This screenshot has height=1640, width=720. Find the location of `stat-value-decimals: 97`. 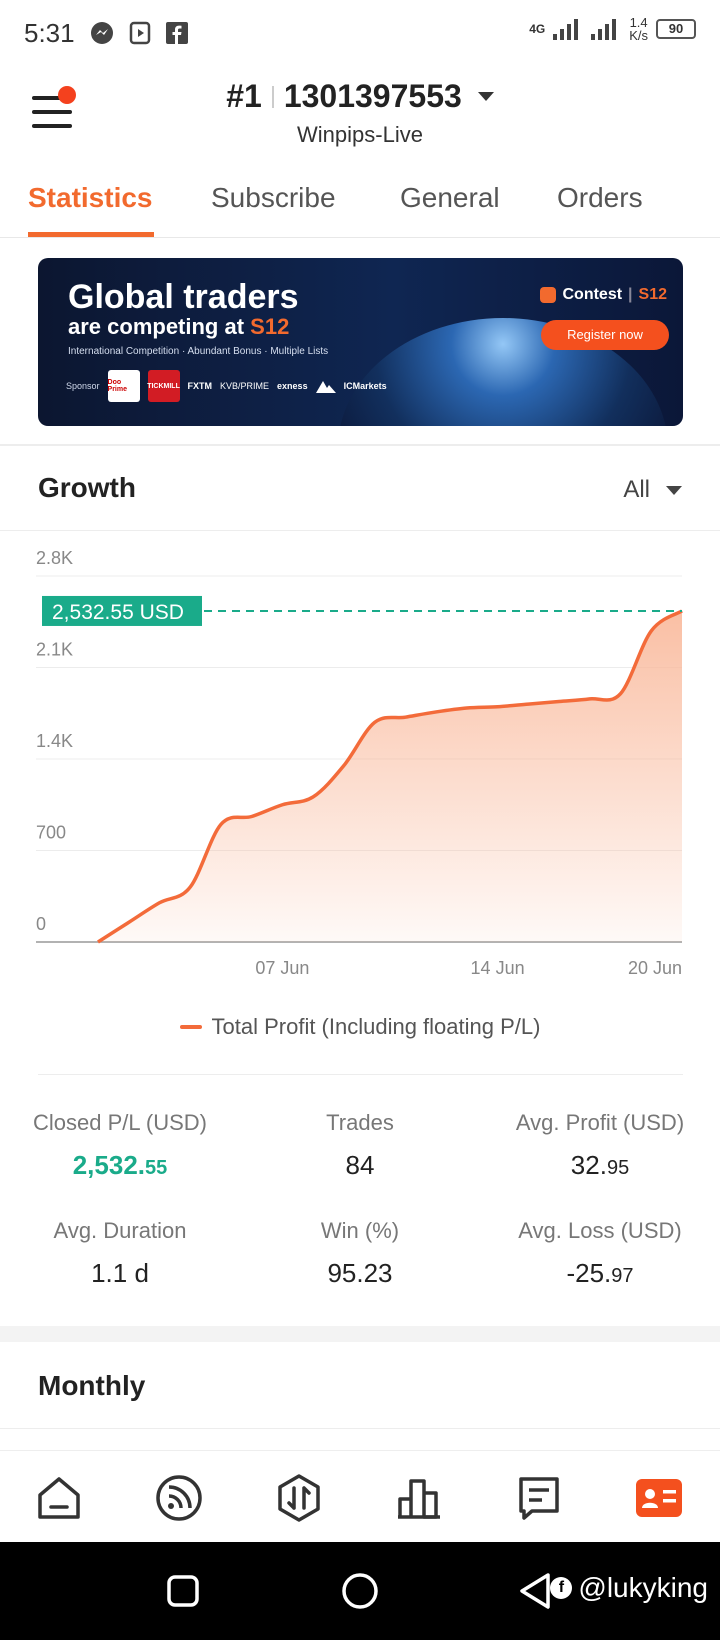

stat-value-decimals: 97 is located at coordinates (622, 1276).